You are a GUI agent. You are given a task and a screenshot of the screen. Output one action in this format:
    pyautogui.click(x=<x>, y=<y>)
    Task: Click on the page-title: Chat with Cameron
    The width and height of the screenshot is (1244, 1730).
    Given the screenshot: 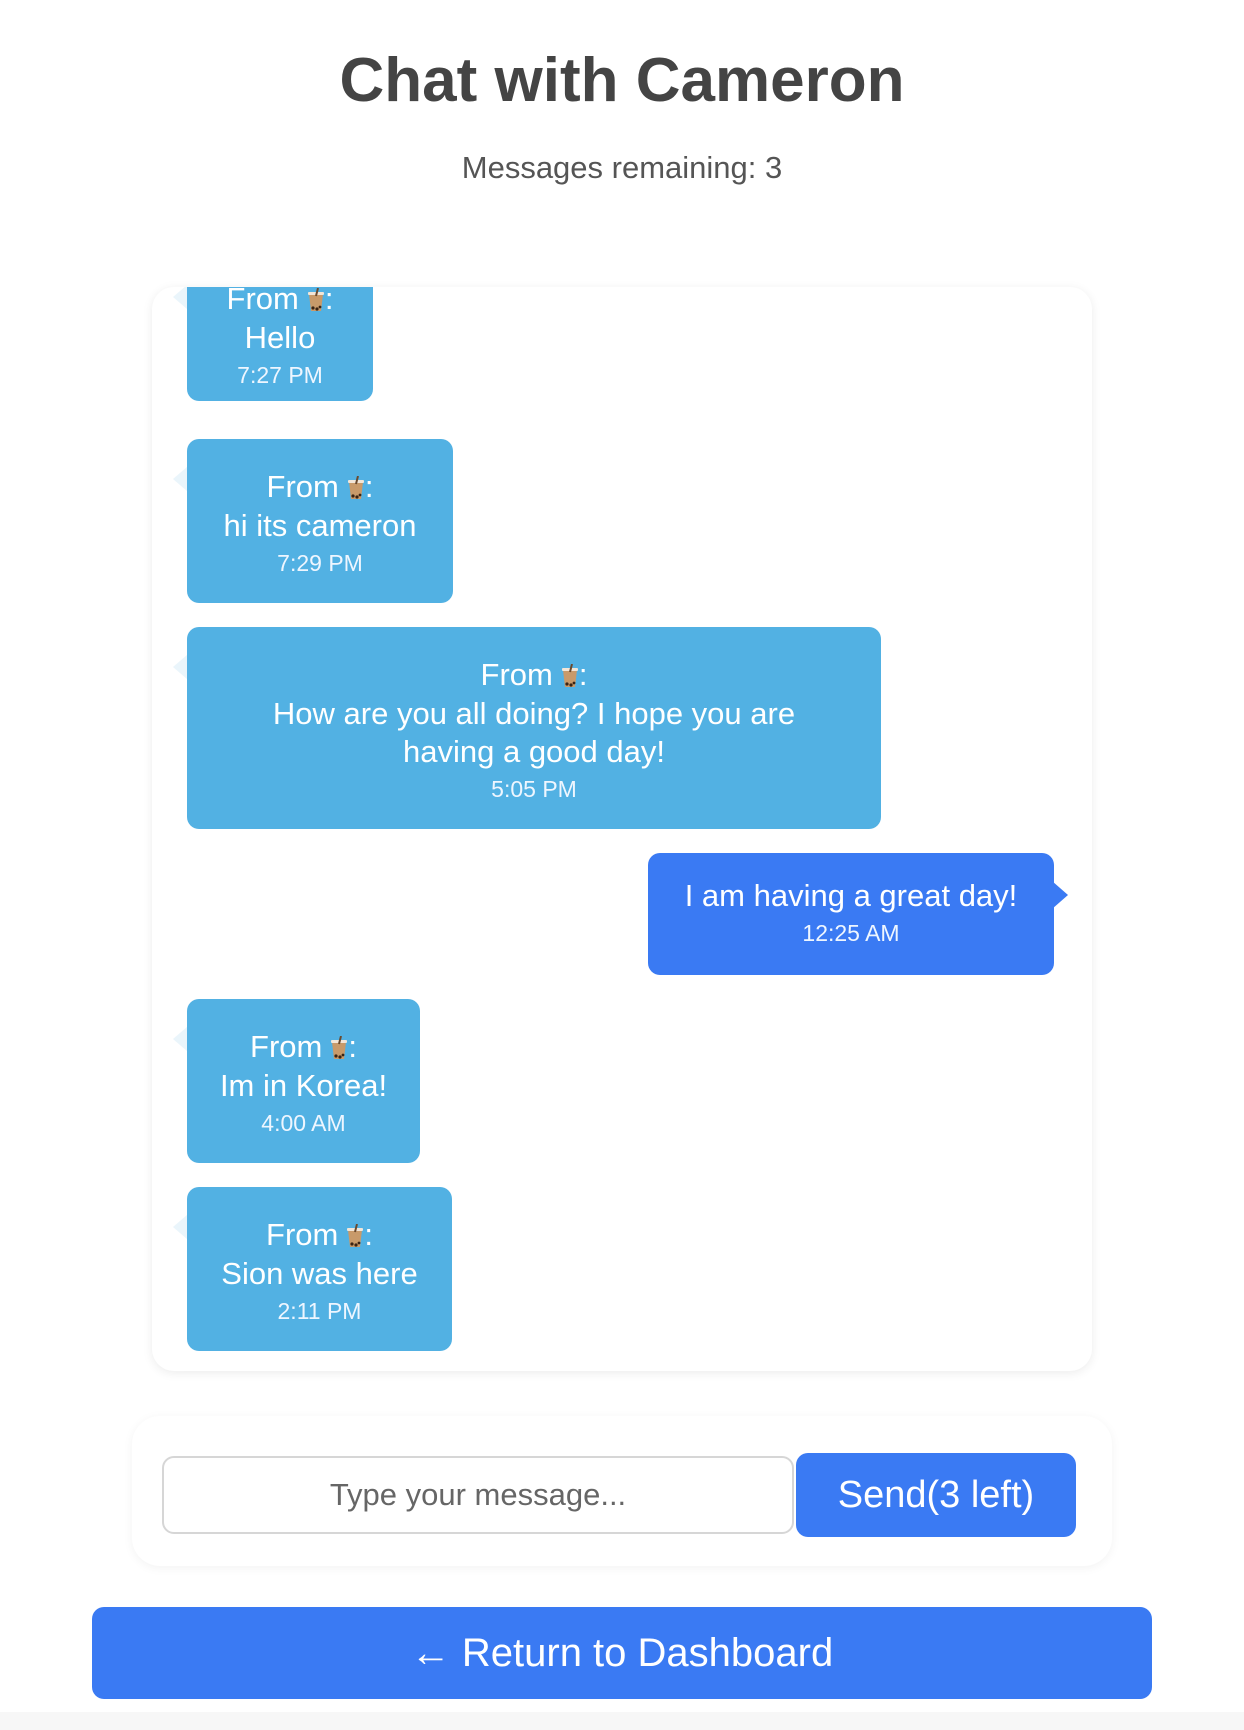 What is the action you would take?
    pyautogui.click(x=622, y=80)
    